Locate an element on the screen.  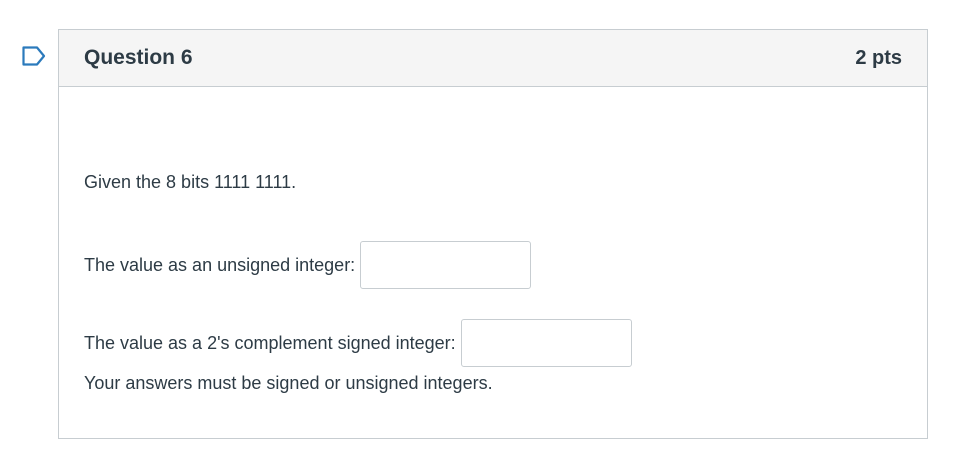
unsigned-answer-row: The value as an unsigned integer: is located at coordinates (308, 265).